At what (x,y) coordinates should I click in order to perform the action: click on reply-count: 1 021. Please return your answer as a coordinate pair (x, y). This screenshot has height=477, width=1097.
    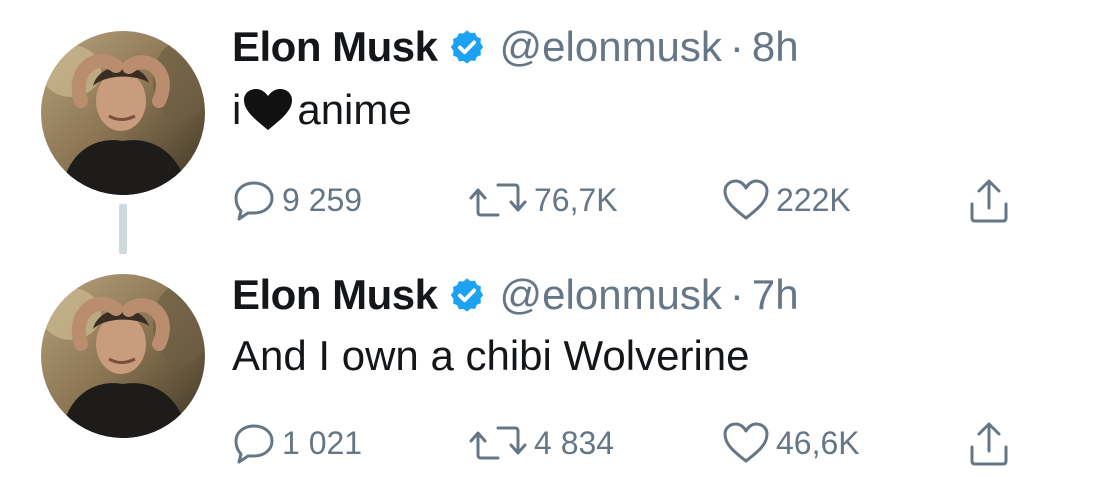
    Looking at the image, I should click on (322, 442).